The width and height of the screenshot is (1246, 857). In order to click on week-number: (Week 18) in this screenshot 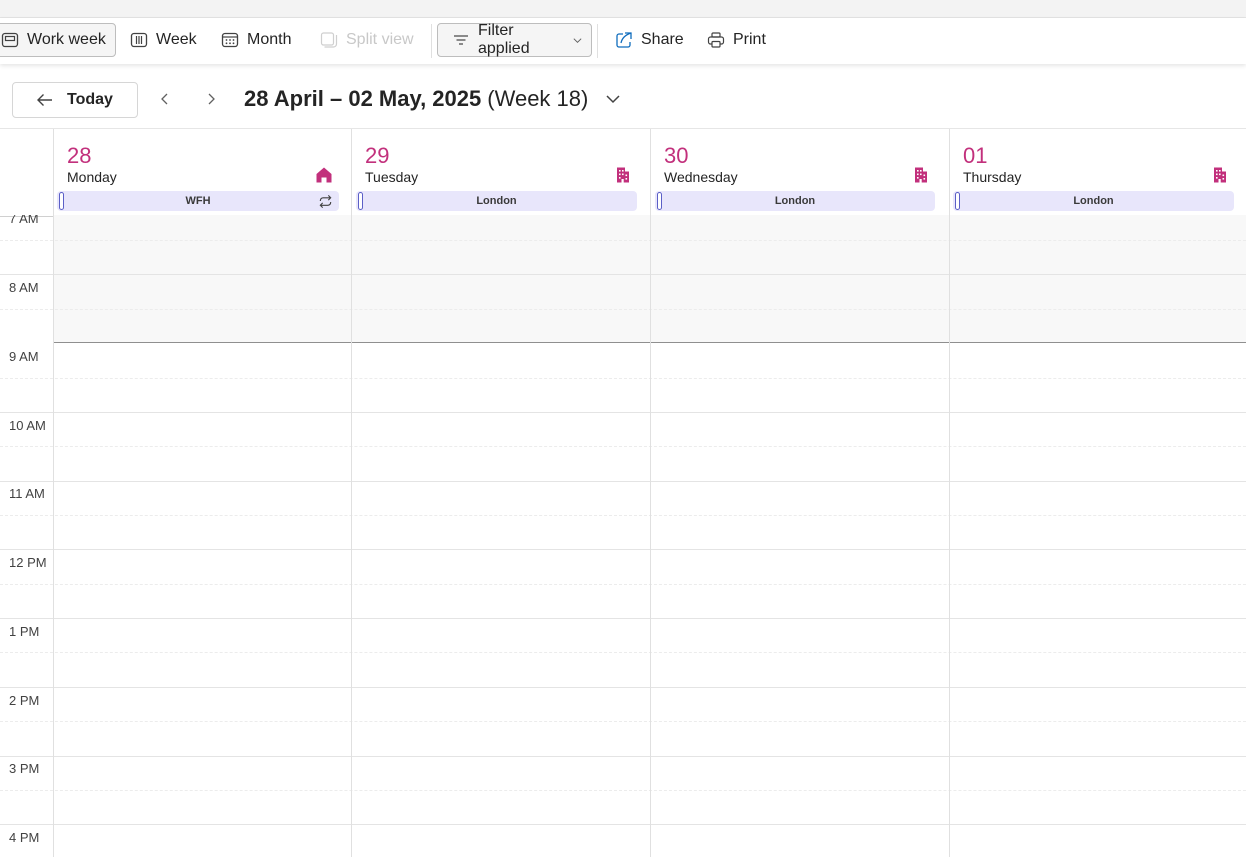, I will do `click(538, 98)`.